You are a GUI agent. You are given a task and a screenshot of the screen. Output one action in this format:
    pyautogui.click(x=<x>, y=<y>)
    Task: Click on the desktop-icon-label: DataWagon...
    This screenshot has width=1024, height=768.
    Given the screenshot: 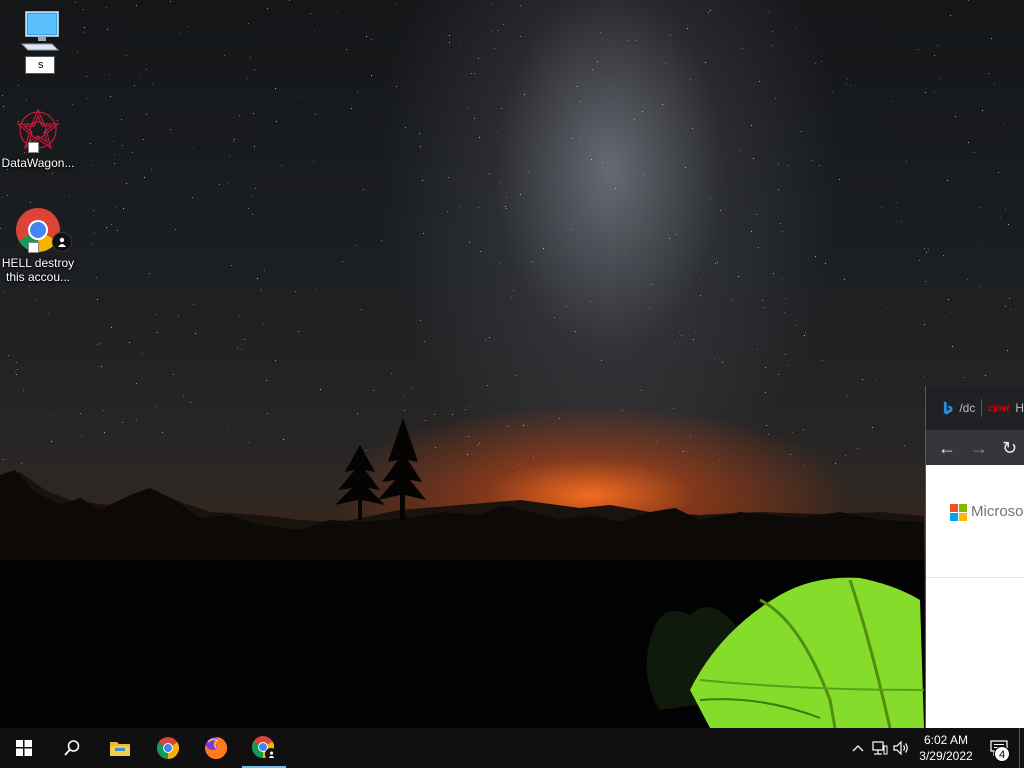 What is the action you would take?
    pyautogui.click(x=38, y=163)
    